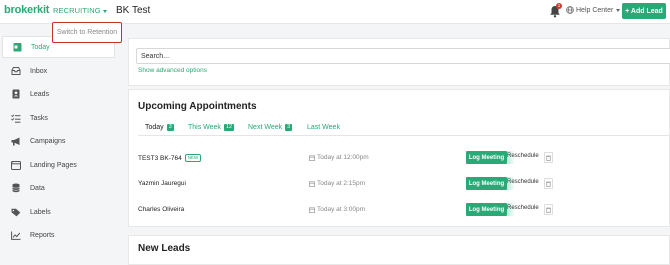  I want to click on sidebar-item-campaigns: Campaigns, so click(58, 141).